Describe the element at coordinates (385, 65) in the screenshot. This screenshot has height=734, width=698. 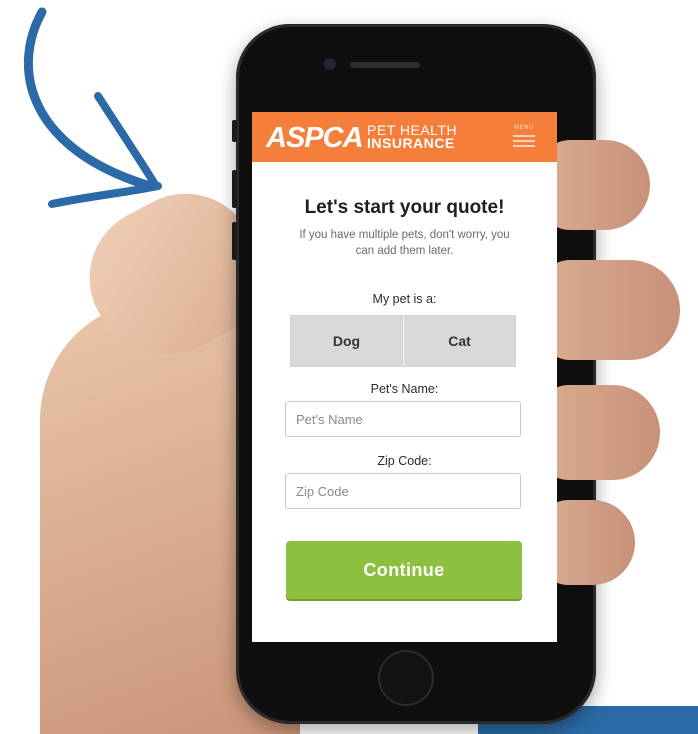
I see `phone-speaker` at that location.